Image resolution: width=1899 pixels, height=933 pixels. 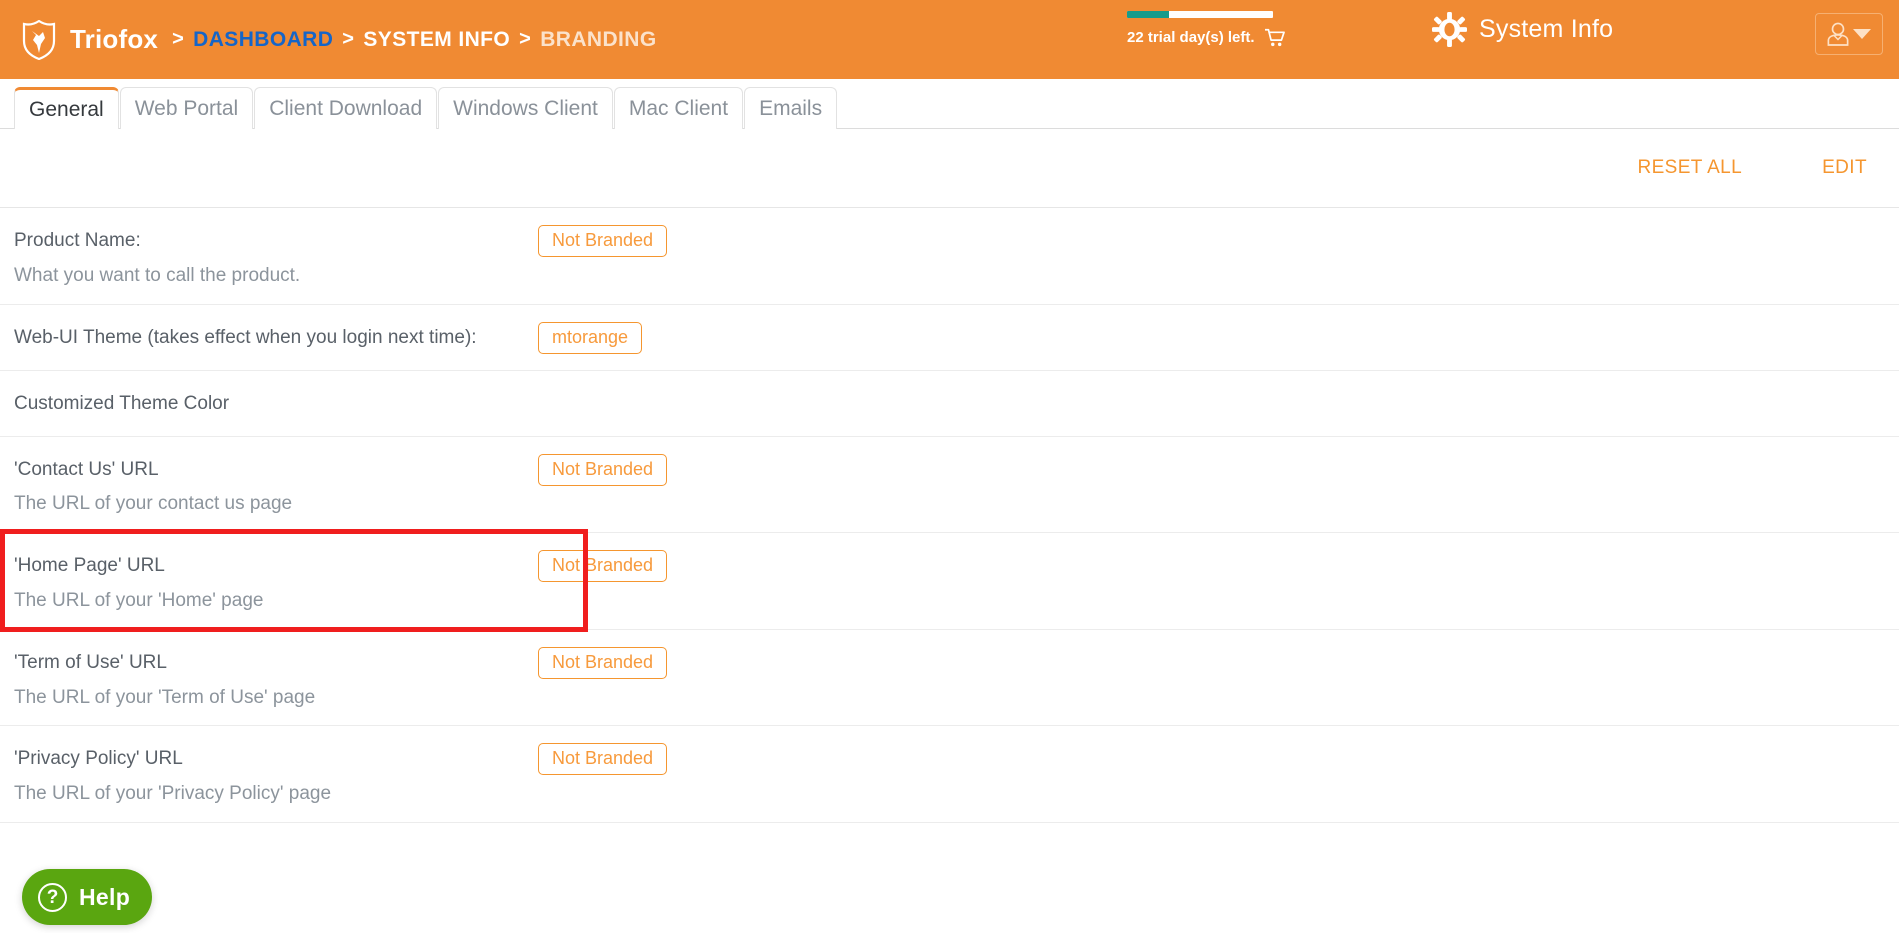 I want to click on setting-description: The URL of your 'Privacy Policy' page, so click(x=173, y=794).